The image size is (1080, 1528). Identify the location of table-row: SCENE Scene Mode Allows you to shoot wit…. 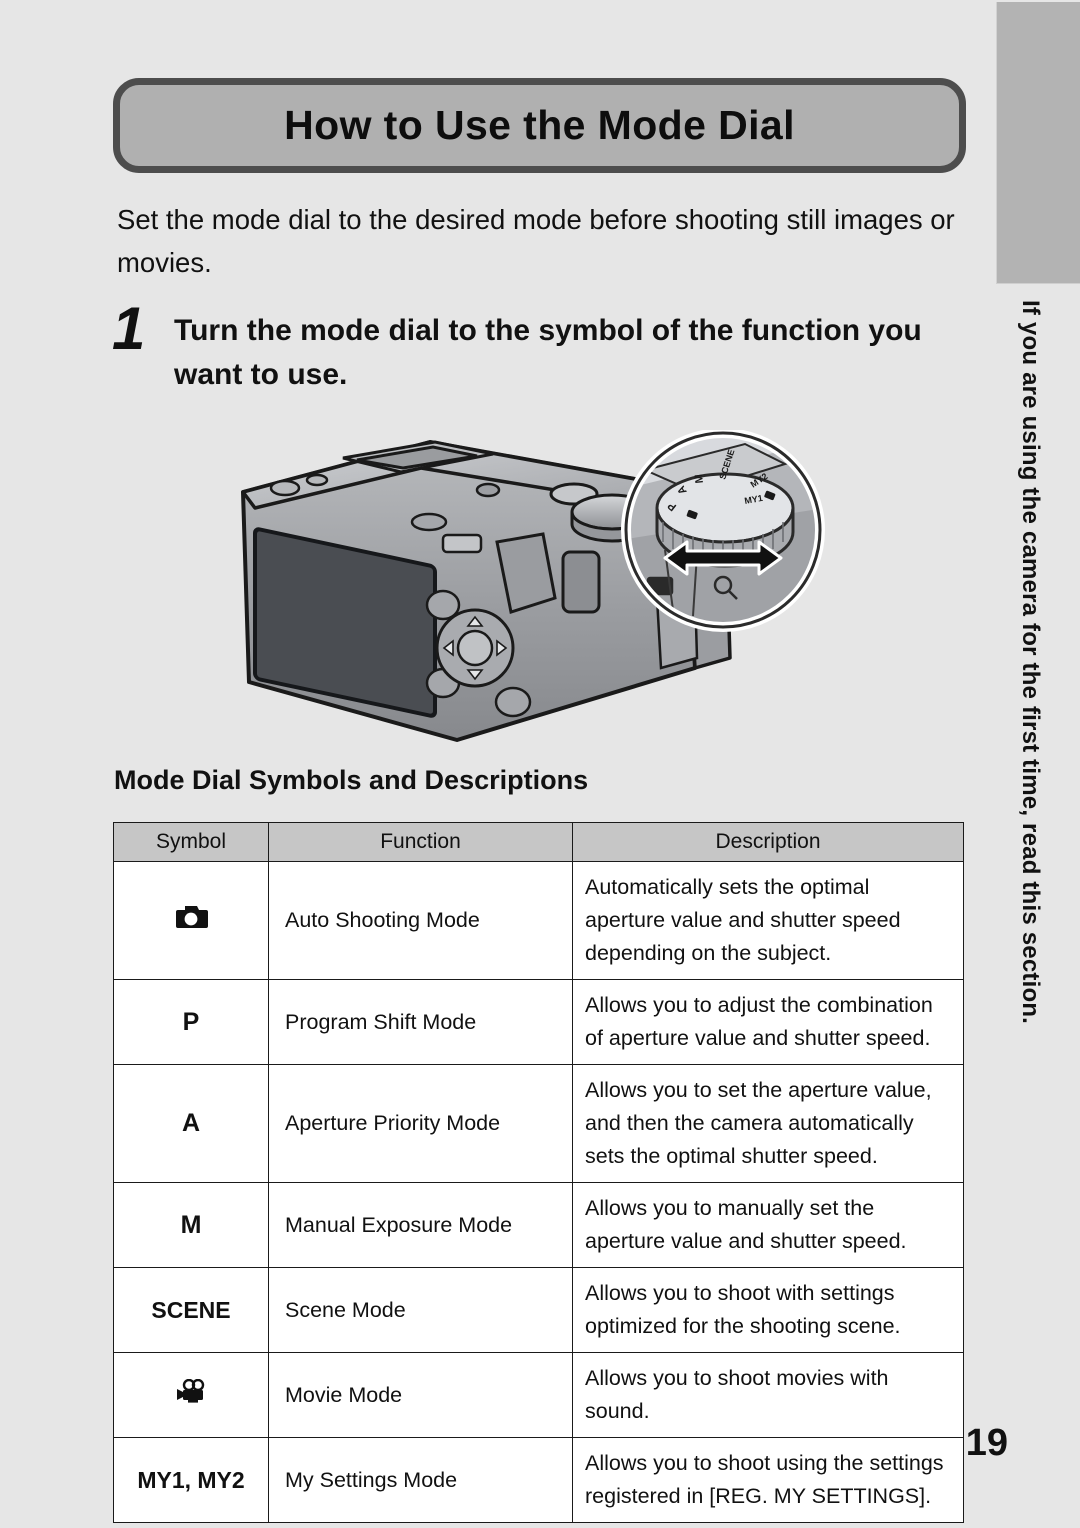
(538, 1310).